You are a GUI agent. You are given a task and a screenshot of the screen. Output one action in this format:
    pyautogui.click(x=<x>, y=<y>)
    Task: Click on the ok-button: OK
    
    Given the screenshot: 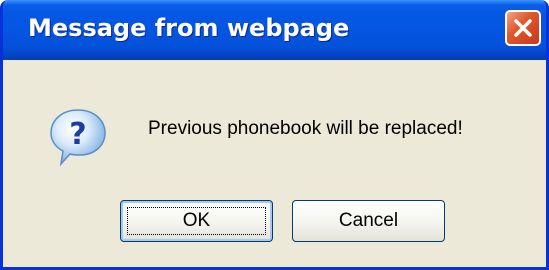 What is the action you would take?
    pyautogui.click(x=196, y=221)
    